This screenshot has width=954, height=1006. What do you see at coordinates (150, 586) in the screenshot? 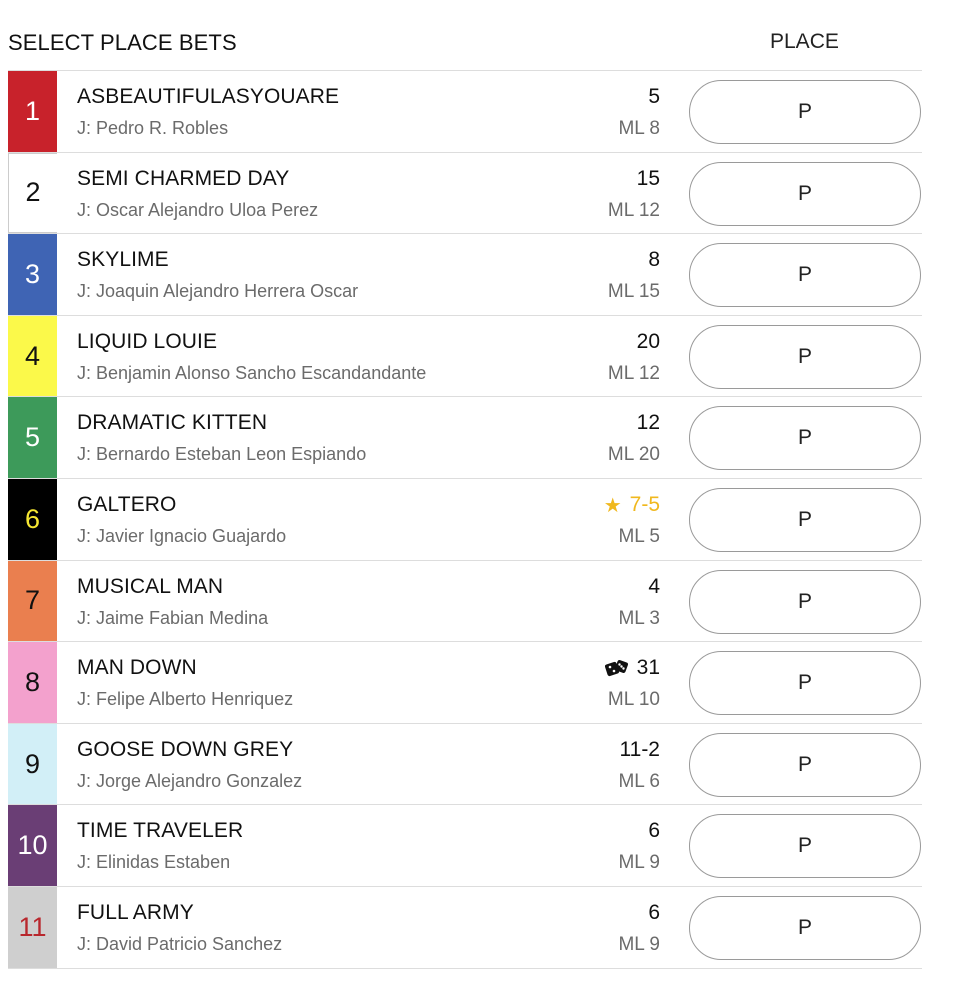
I see `horse-name: MUSICAL MAN` at bounding box center [150, 586].